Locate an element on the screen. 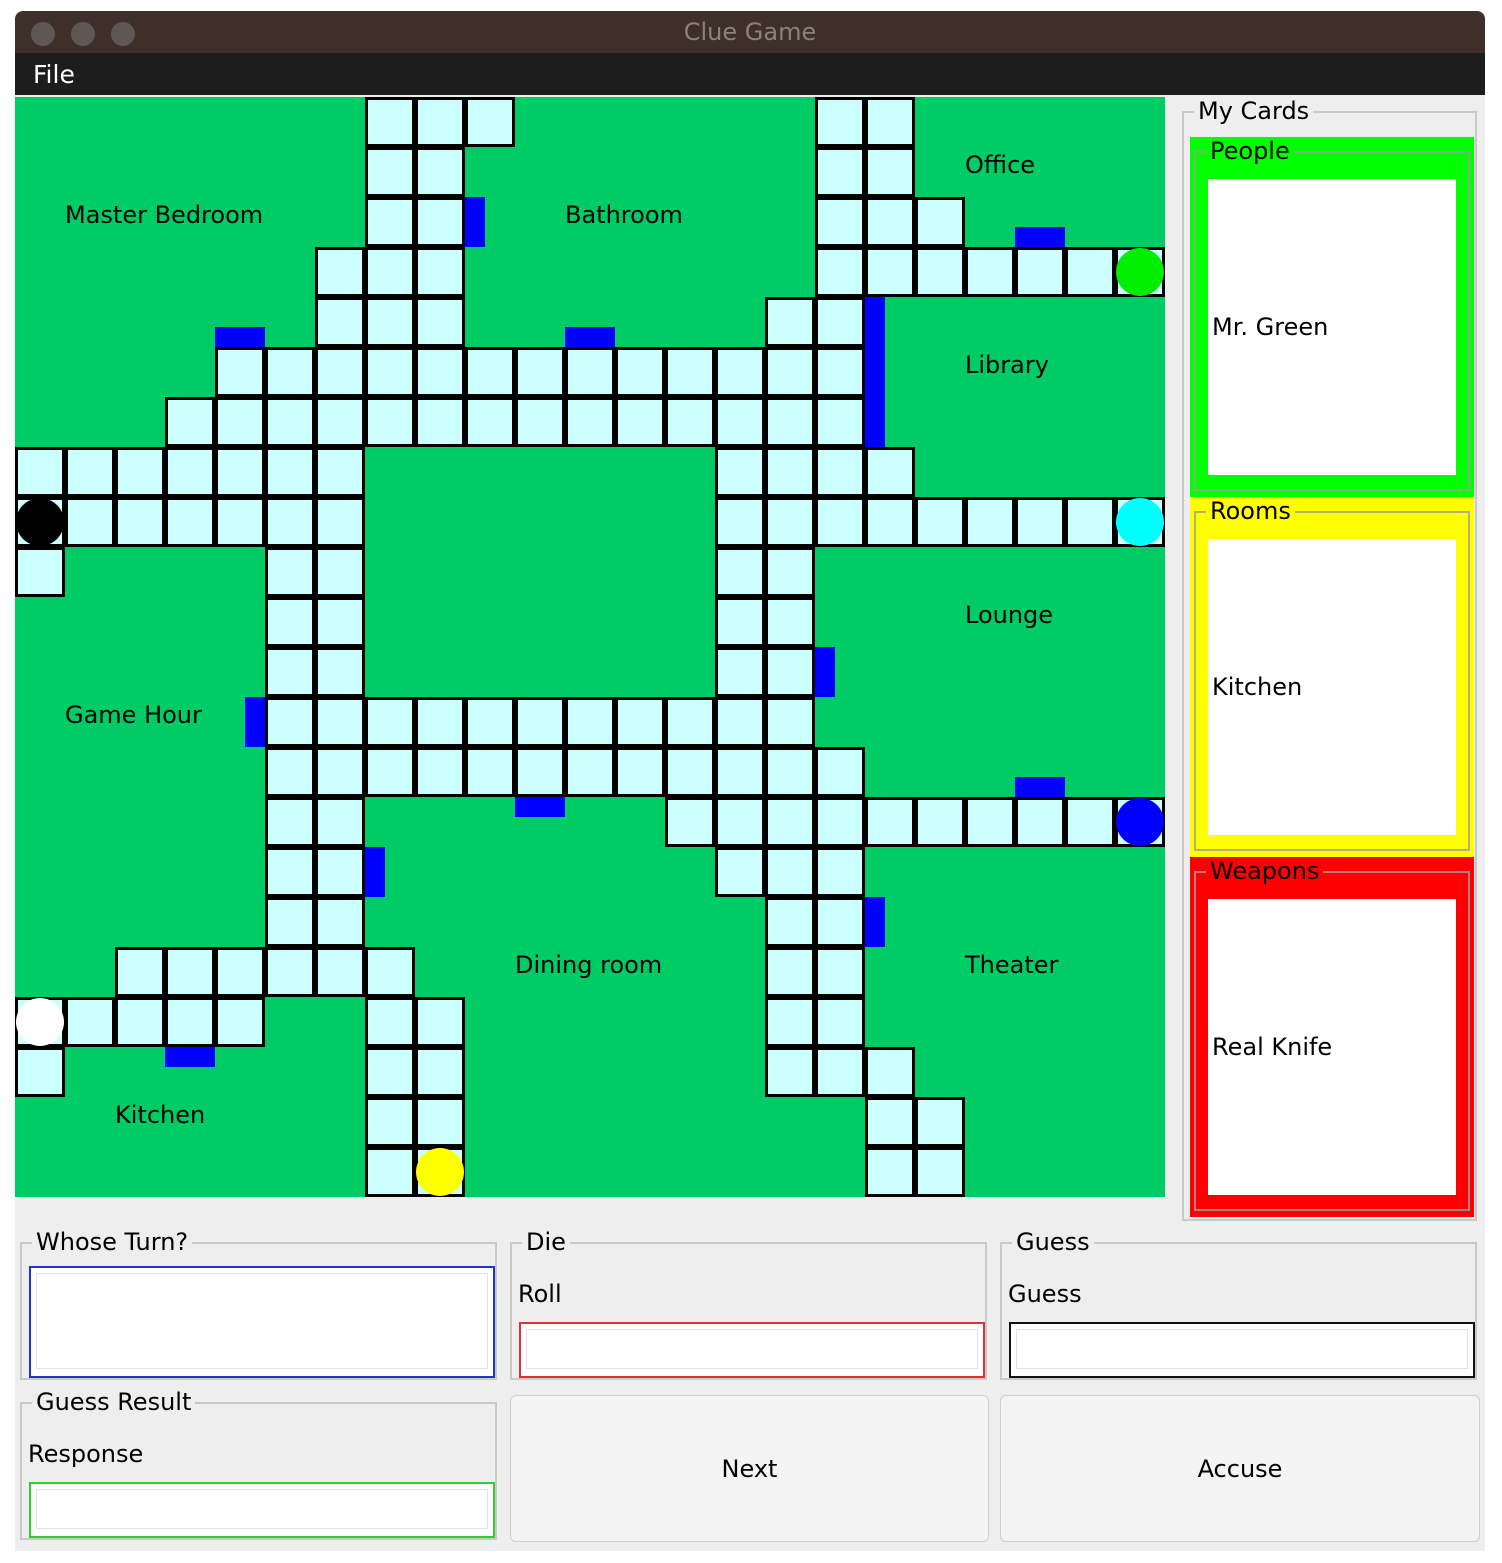  next-button: Next is located at coordinates (749, 1468).